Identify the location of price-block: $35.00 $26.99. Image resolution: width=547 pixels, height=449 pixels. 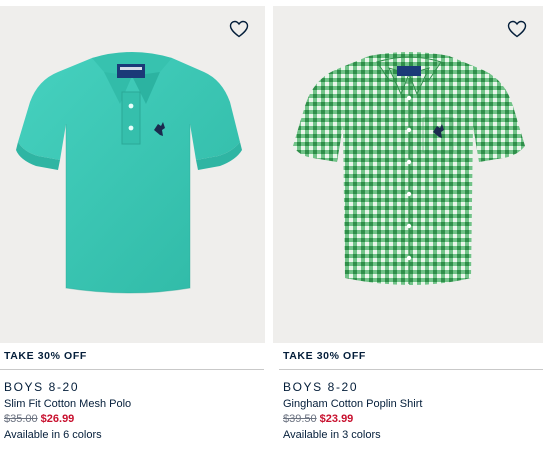
(39, 419).